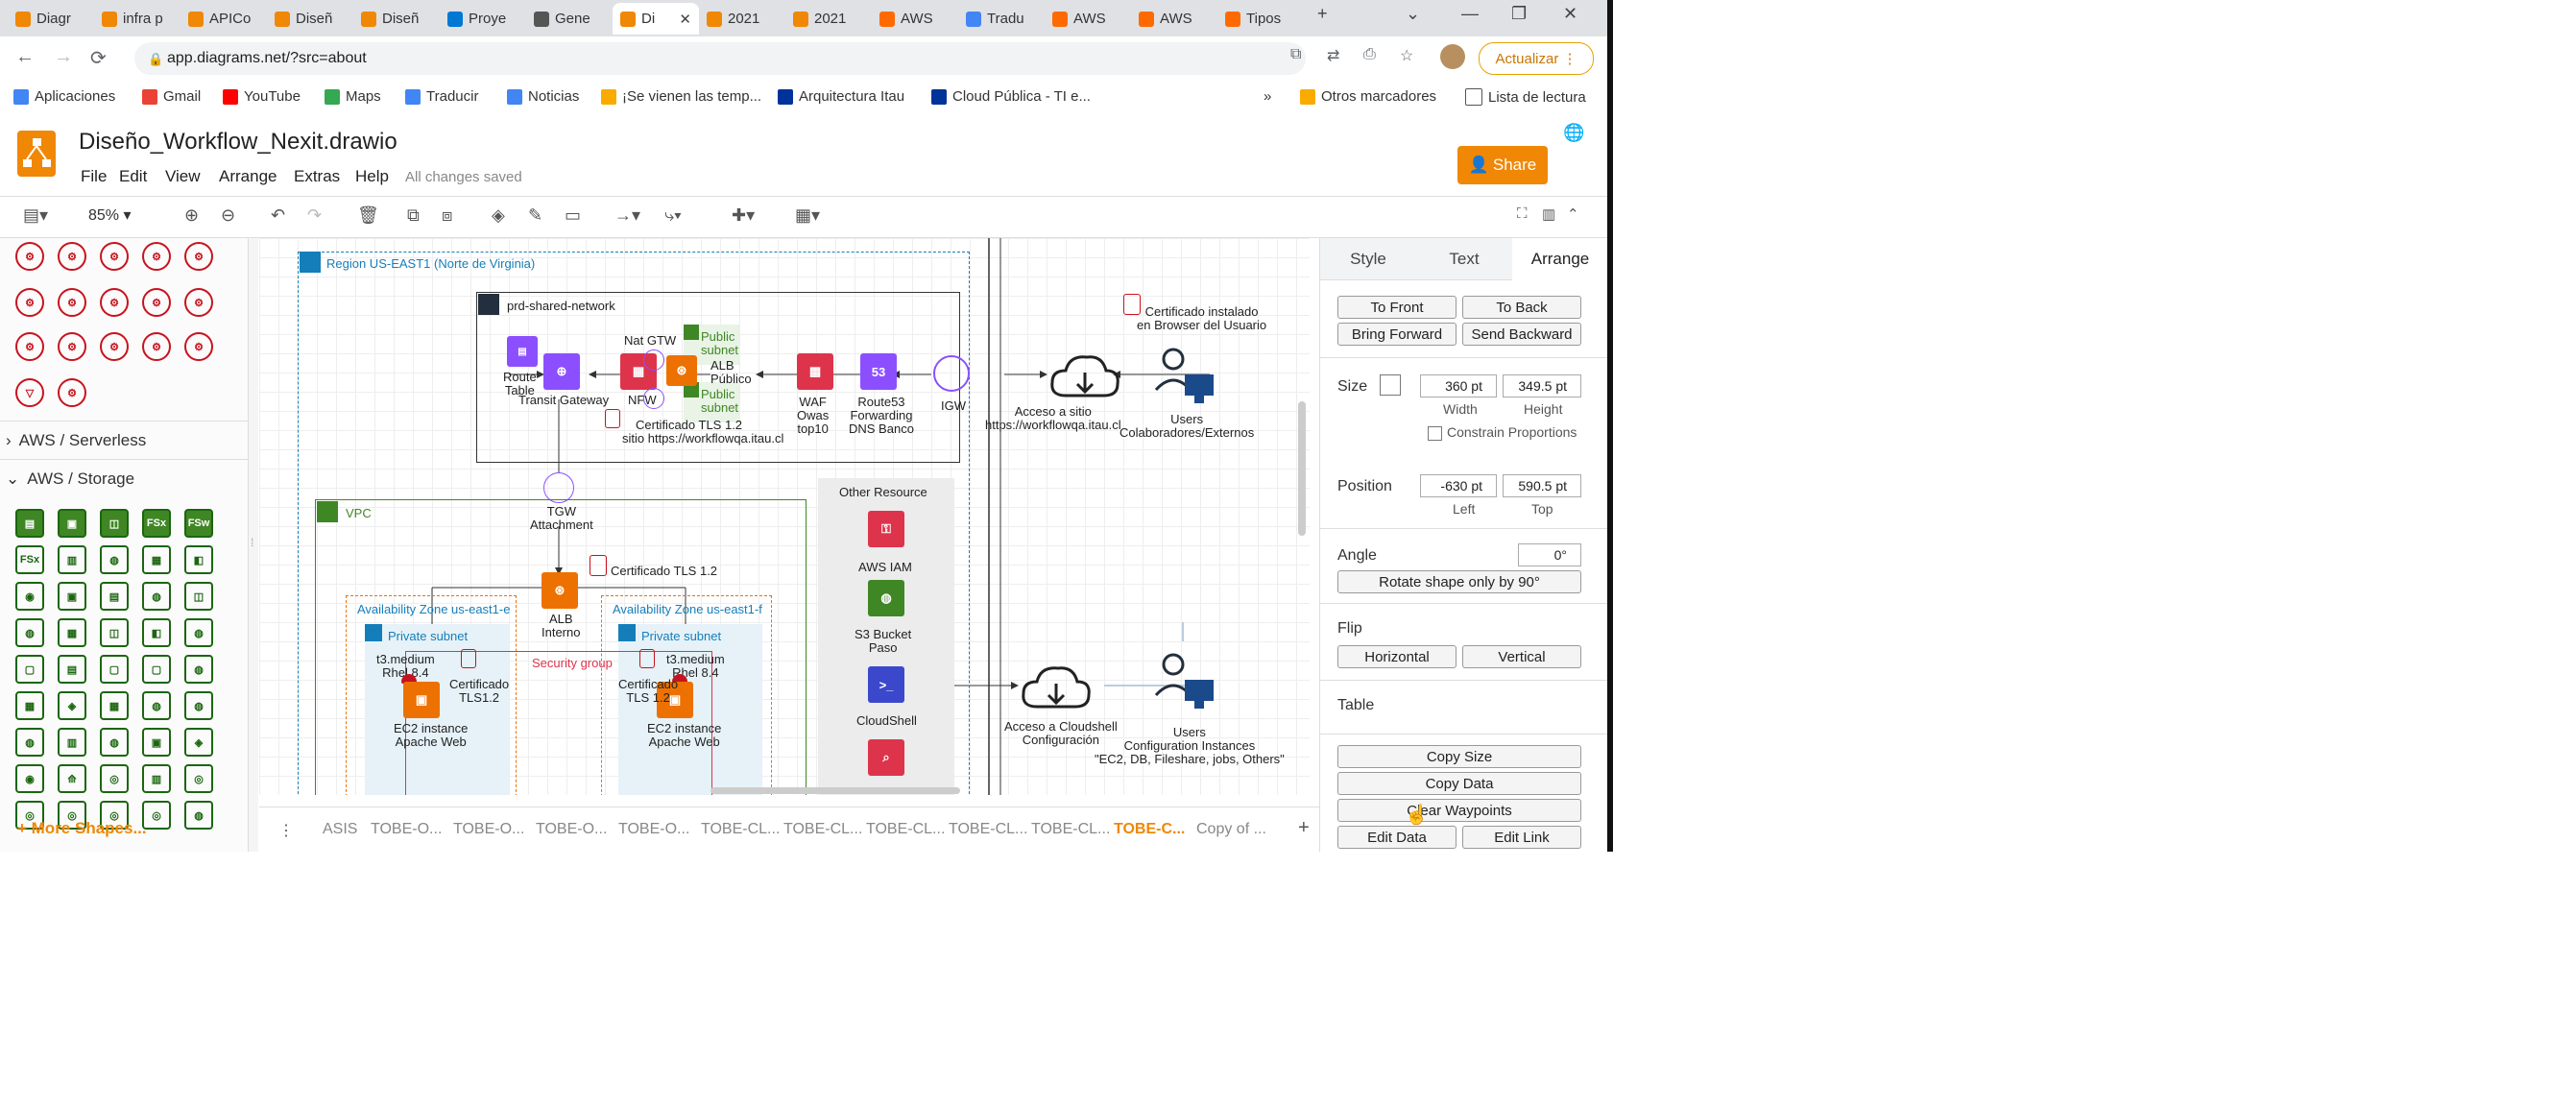  I want to click on storage-shape-icon: ◎, so click(114, 778).